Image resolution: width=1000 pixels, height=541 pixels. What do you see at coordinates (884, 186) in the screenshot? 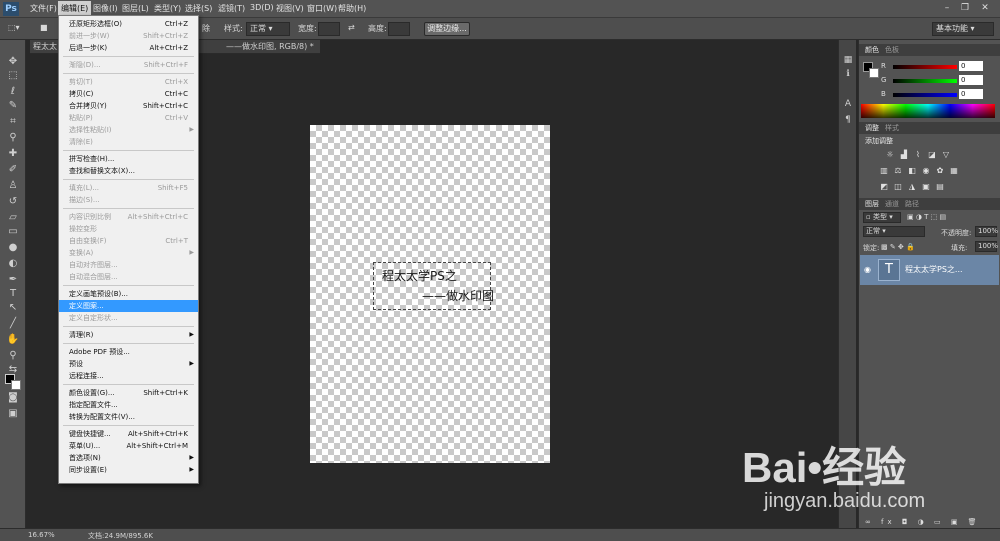
I see `invert-icon: ◩` at bounding box center [884, 186].